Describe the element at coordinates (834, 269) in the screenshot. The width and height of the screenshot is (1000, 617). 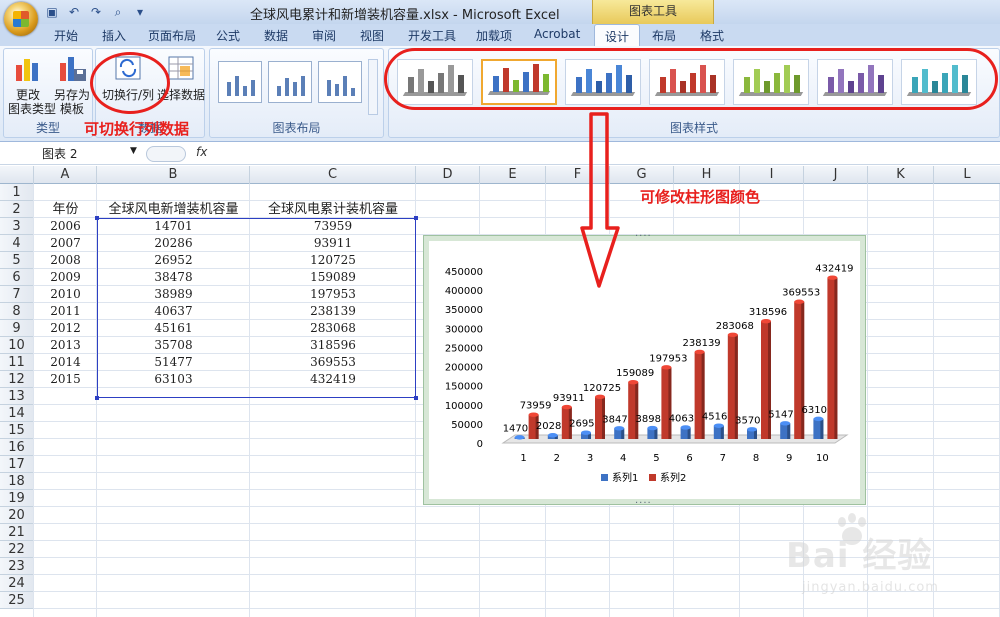
I see `data-label-series2: 432419` at that location.